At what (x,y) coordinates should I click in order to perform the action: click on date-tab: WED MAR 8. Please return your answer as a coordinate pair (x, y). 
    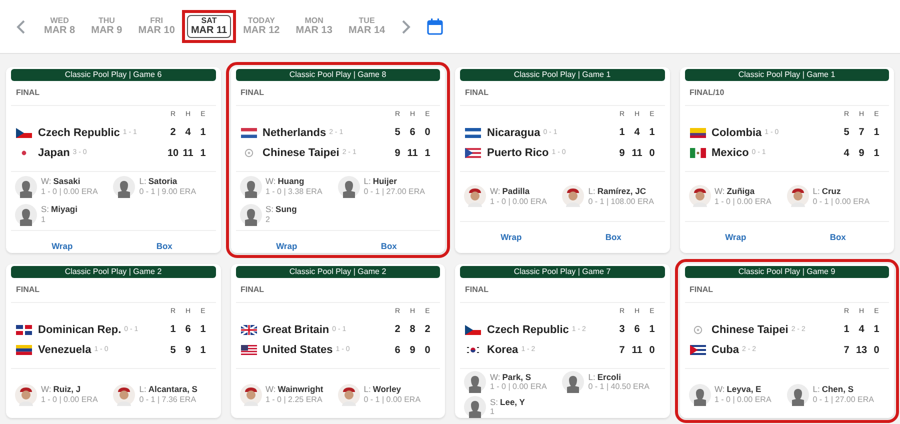
    Looking at the image, I should click on (60, 26).